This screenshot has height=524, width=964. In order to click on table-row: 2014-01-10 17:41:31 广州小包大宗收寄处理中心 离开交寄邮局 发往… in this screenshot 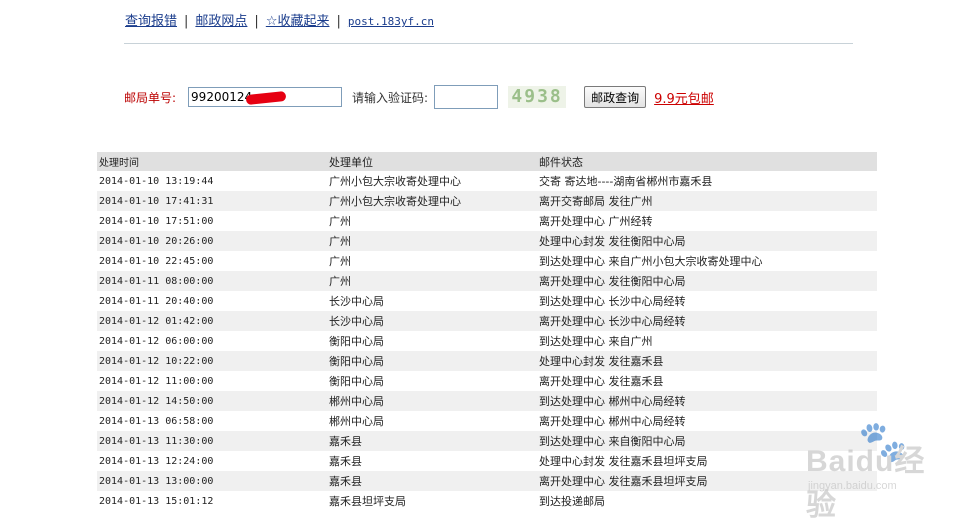, I will do `click(487, 201)`.